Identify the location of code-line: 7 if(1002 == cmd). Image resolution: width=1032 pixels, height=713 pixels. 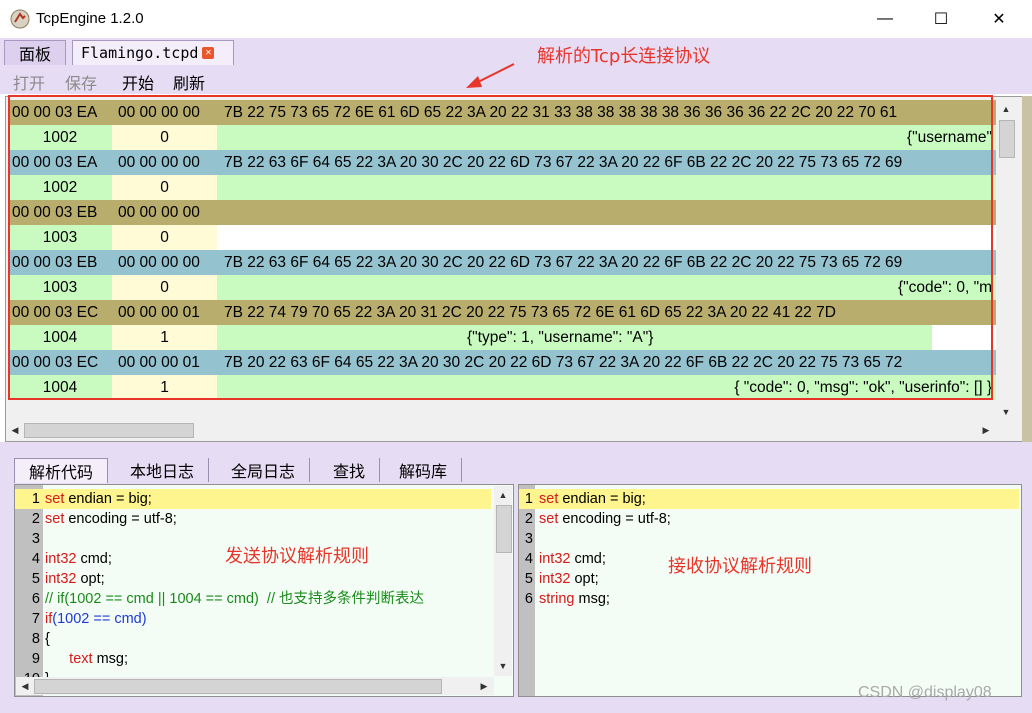
(253, 619).